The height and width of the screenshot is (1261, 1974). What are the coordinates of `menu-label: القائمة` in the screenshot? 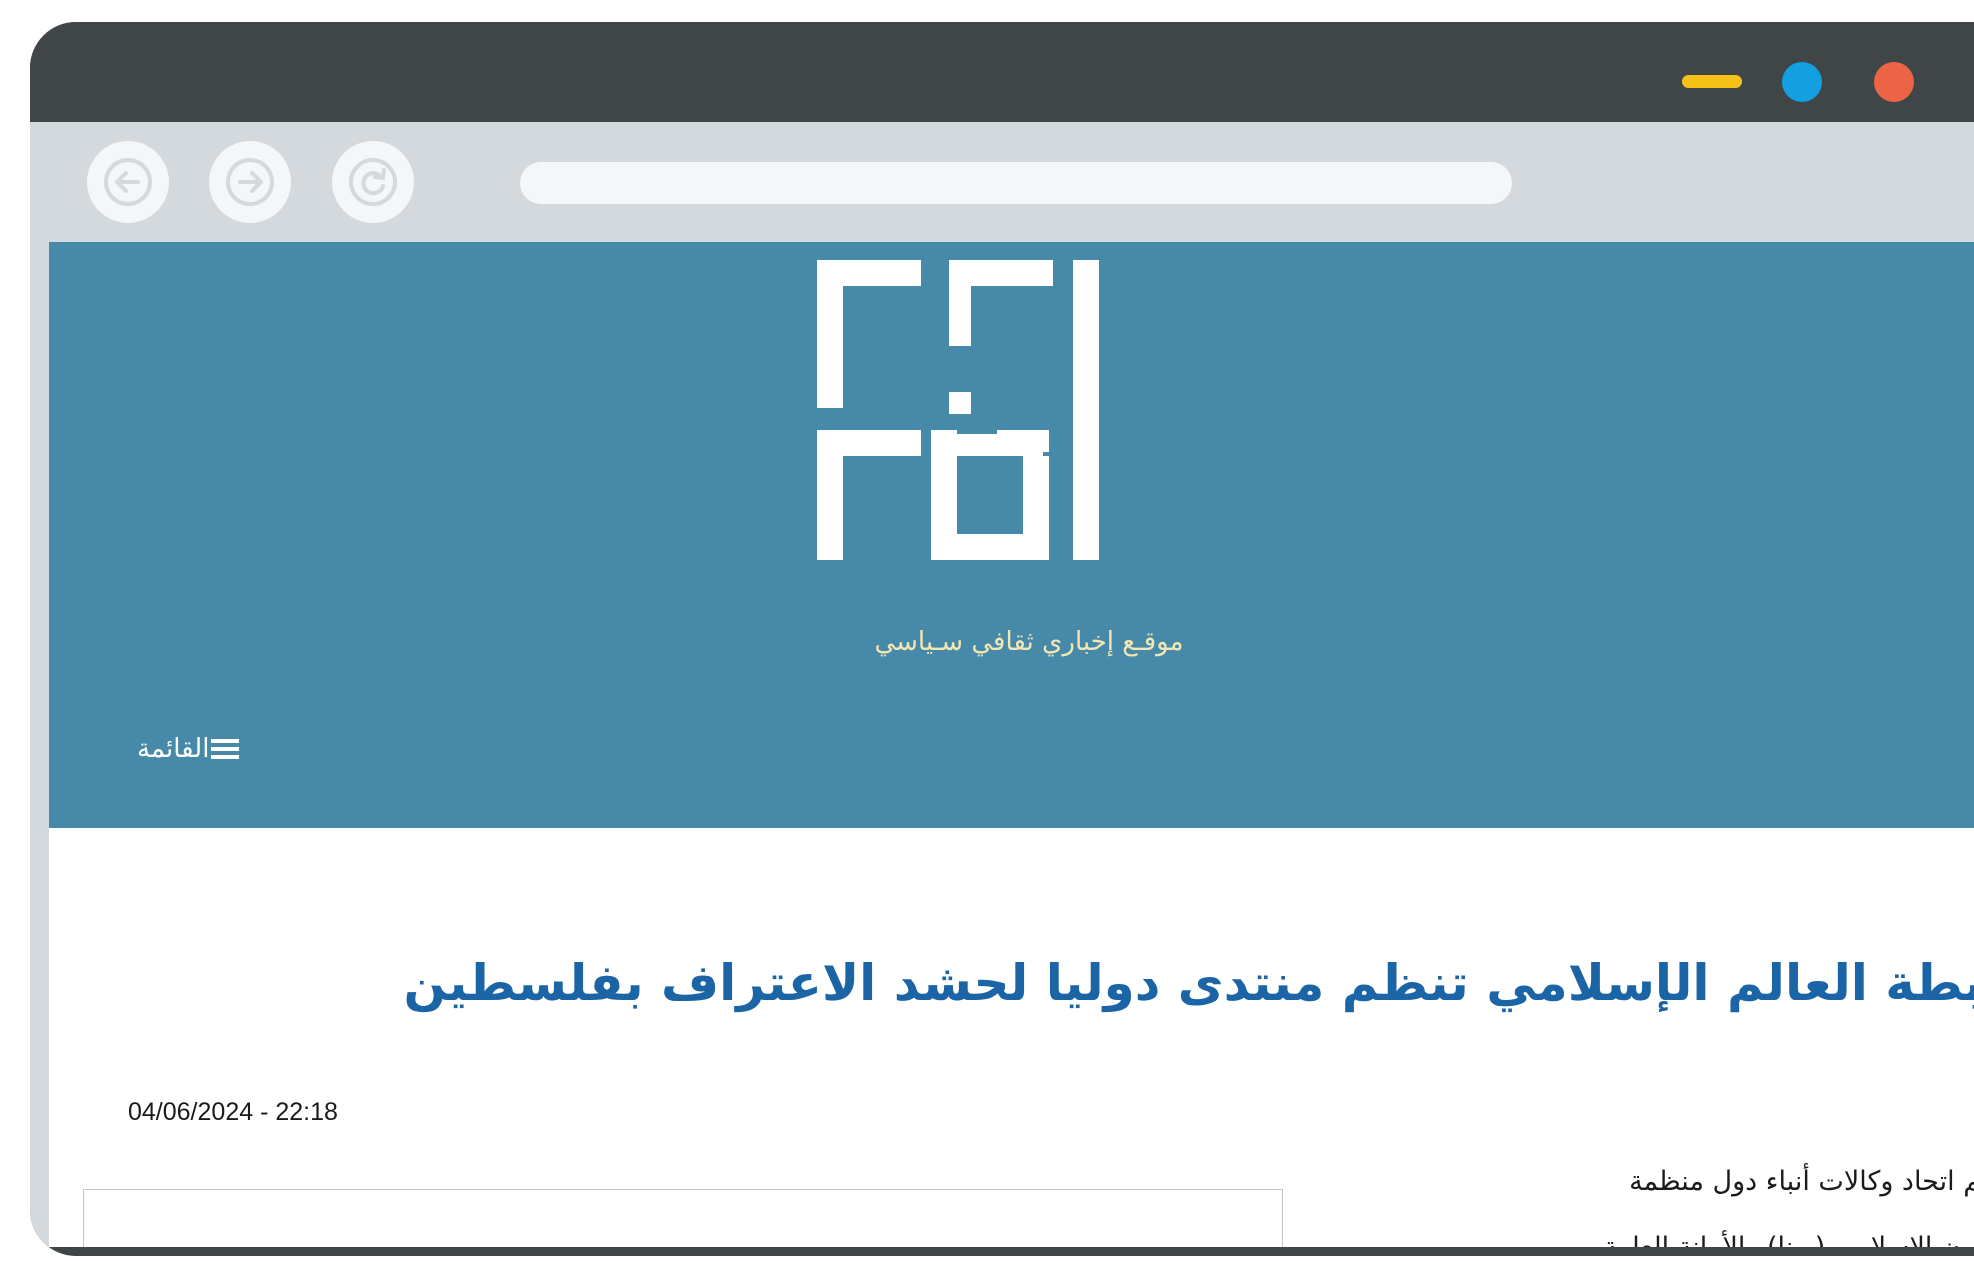 It's located at (173, 749).